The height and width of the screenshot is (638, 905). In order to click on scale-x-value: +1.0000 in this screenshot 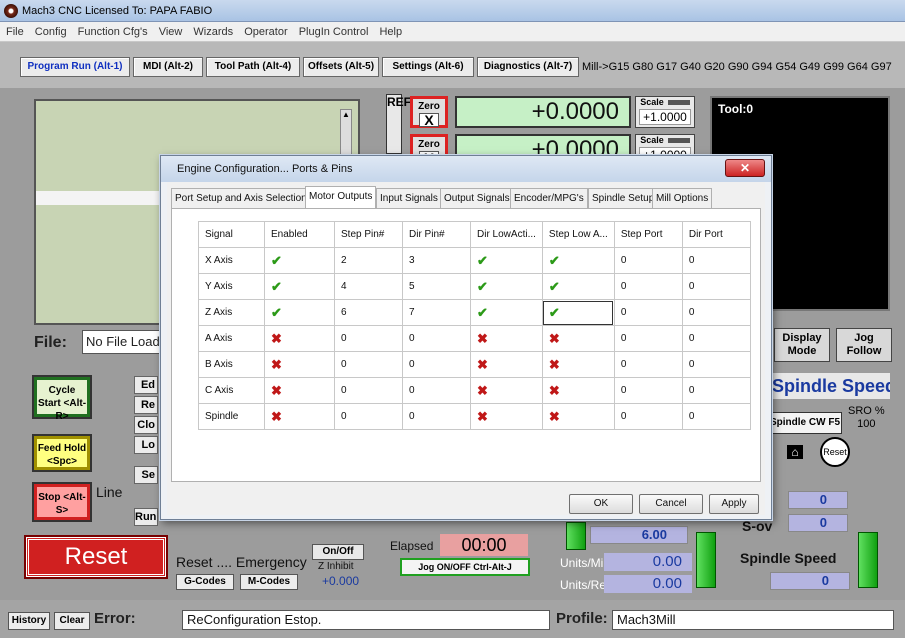, I will do `click(665, 117)`.